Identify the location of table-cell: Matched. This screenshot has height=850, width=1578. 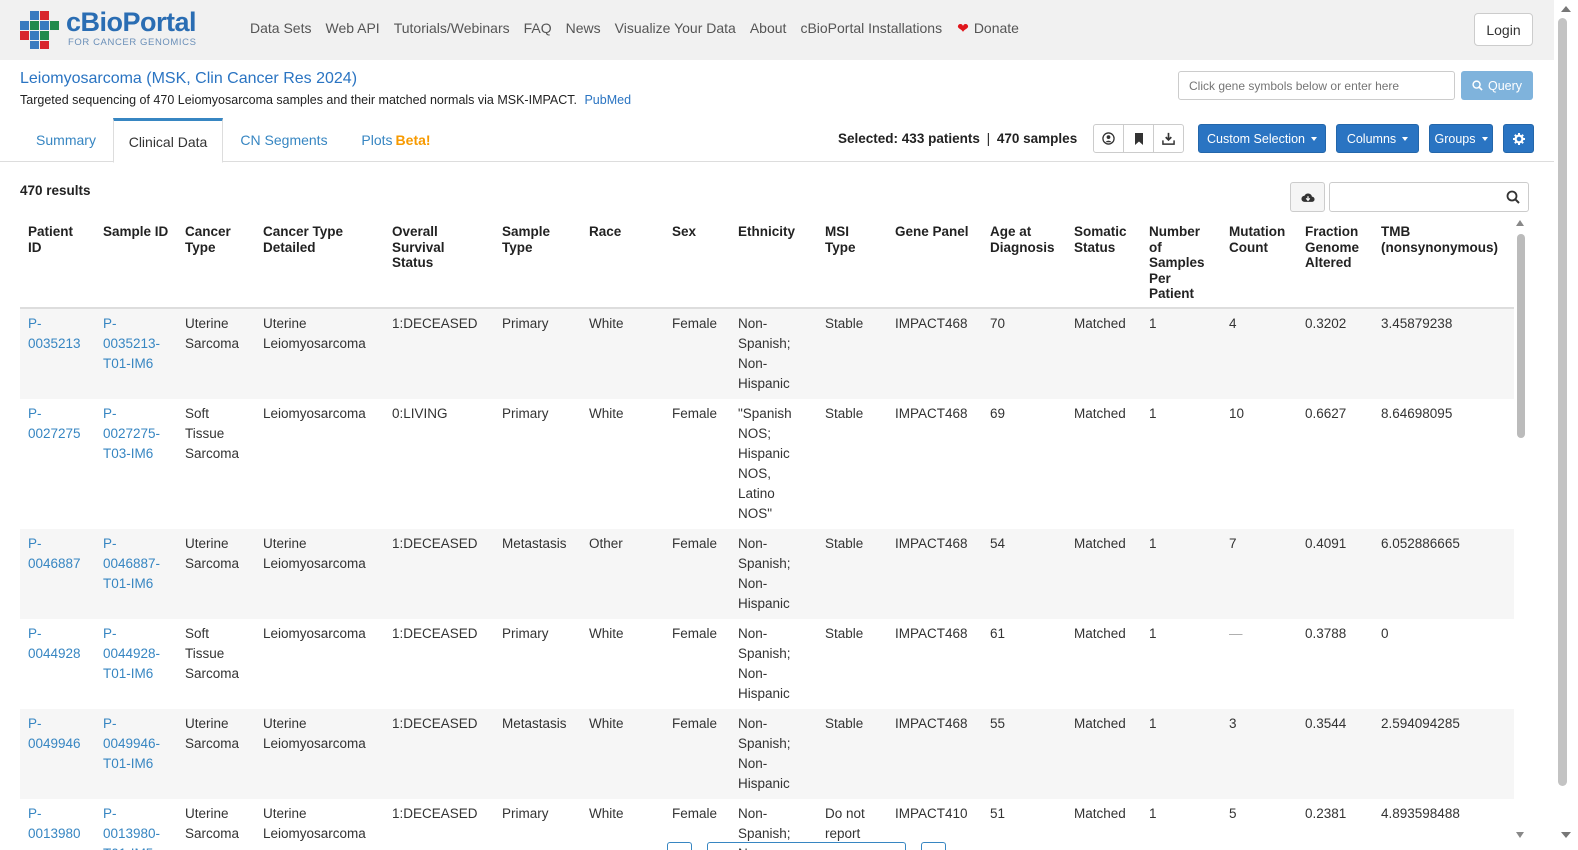
(1103, 753).